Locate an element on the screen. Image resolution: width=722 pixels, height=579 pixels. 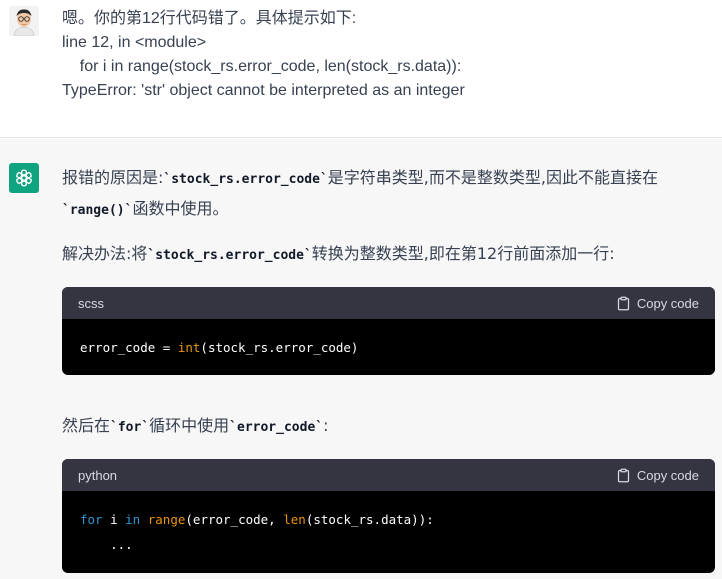
openai-logo-icon is located at coordinates (24, 178).